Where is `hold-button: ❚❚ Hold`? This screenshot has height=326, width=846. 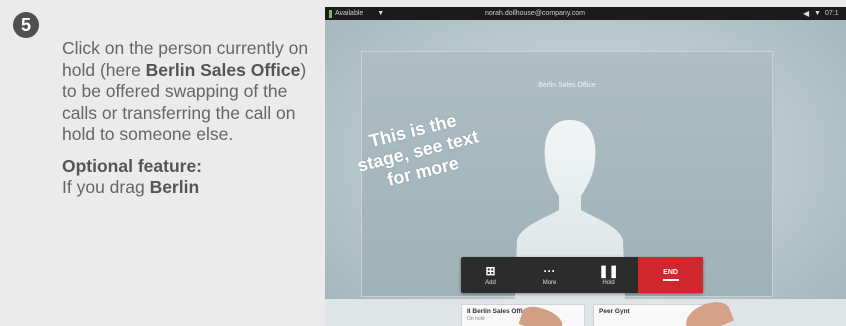 hold-button: ❚❚ Hold is located at coordinates (608, 275).